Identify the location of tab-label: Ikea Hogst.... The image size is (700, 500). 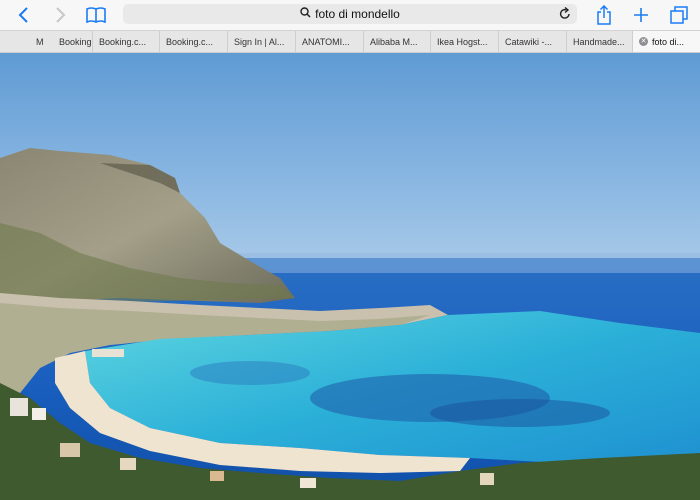
(462, 41).